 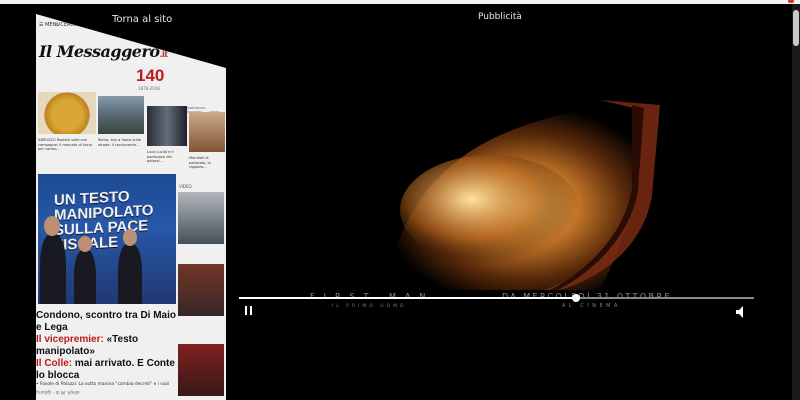 What do you see at coordinates (106, 321) in the screenshot?
I see `story-title: Condono, scontro tra Di Maio e Lega` at bounding box center [106, 321].